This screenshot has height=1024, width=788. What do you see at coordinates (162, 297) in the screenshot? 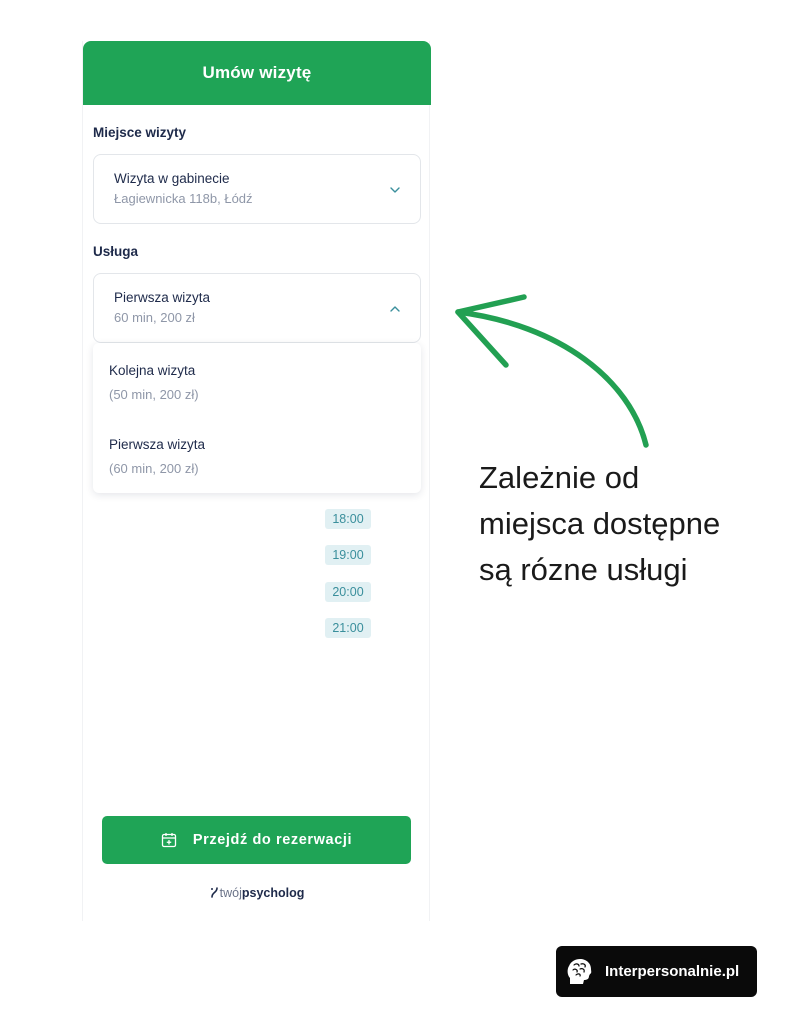
I see `service-selected-title: Pierwsza wizyta` at bounding box center [162, 297].